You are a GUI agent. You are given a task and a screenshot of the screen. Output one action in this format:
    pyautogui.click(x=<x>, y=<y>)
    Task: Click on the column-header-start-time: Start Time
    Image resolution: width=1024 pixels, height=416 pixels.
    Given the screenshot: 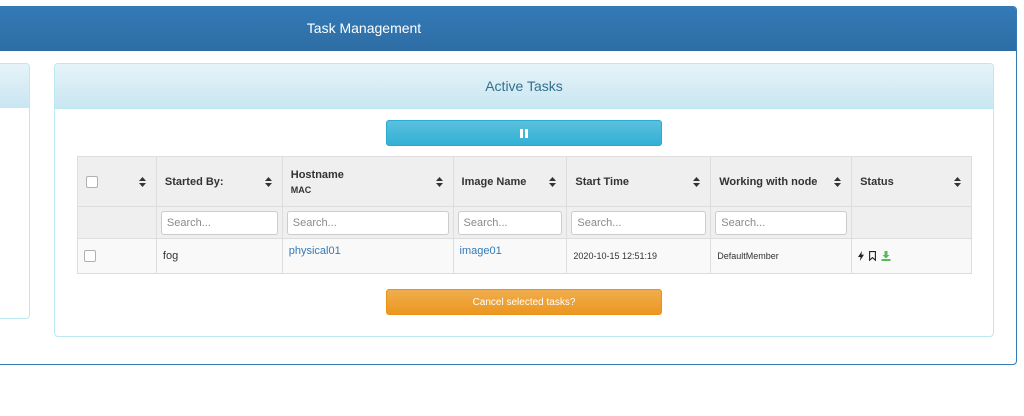 What is the action you would take?
    pyautogui.click(x=639, y=181)
    